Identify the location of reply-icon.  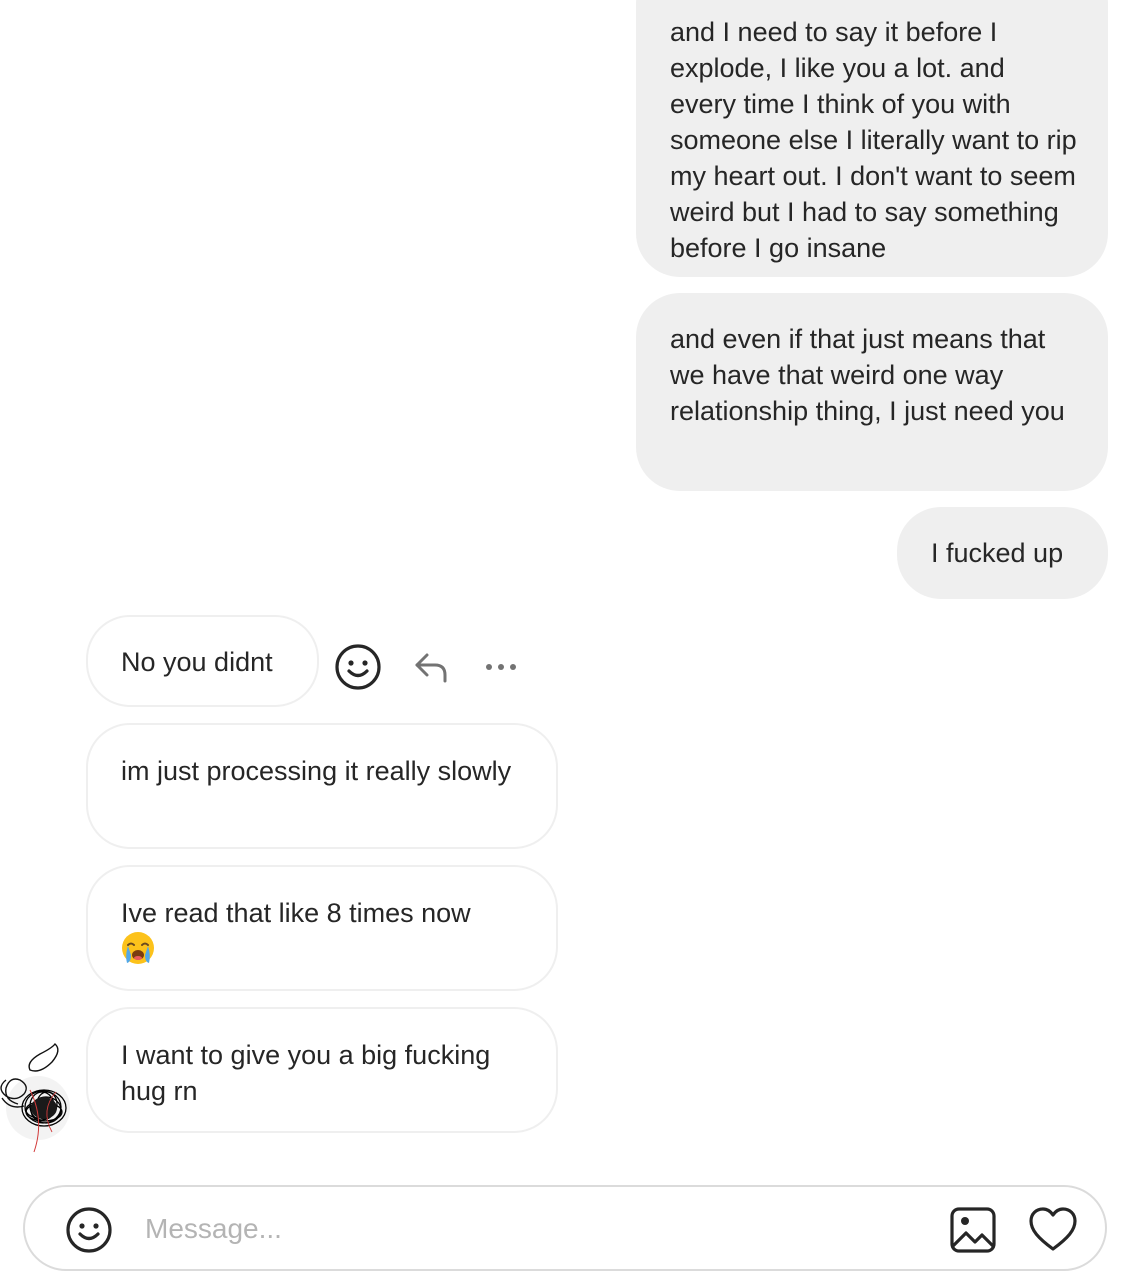
(431, 667).